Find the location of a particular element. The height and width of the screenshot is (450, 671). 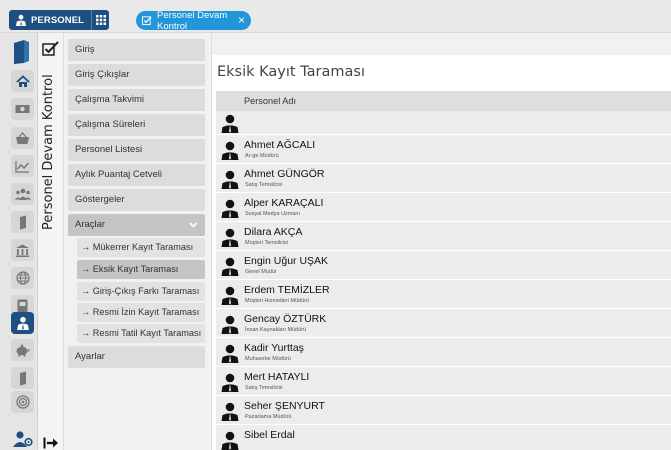

table-row: Ahmet GÜNGÖR Satış Temsilcisi is located at coordinates (443, 178).